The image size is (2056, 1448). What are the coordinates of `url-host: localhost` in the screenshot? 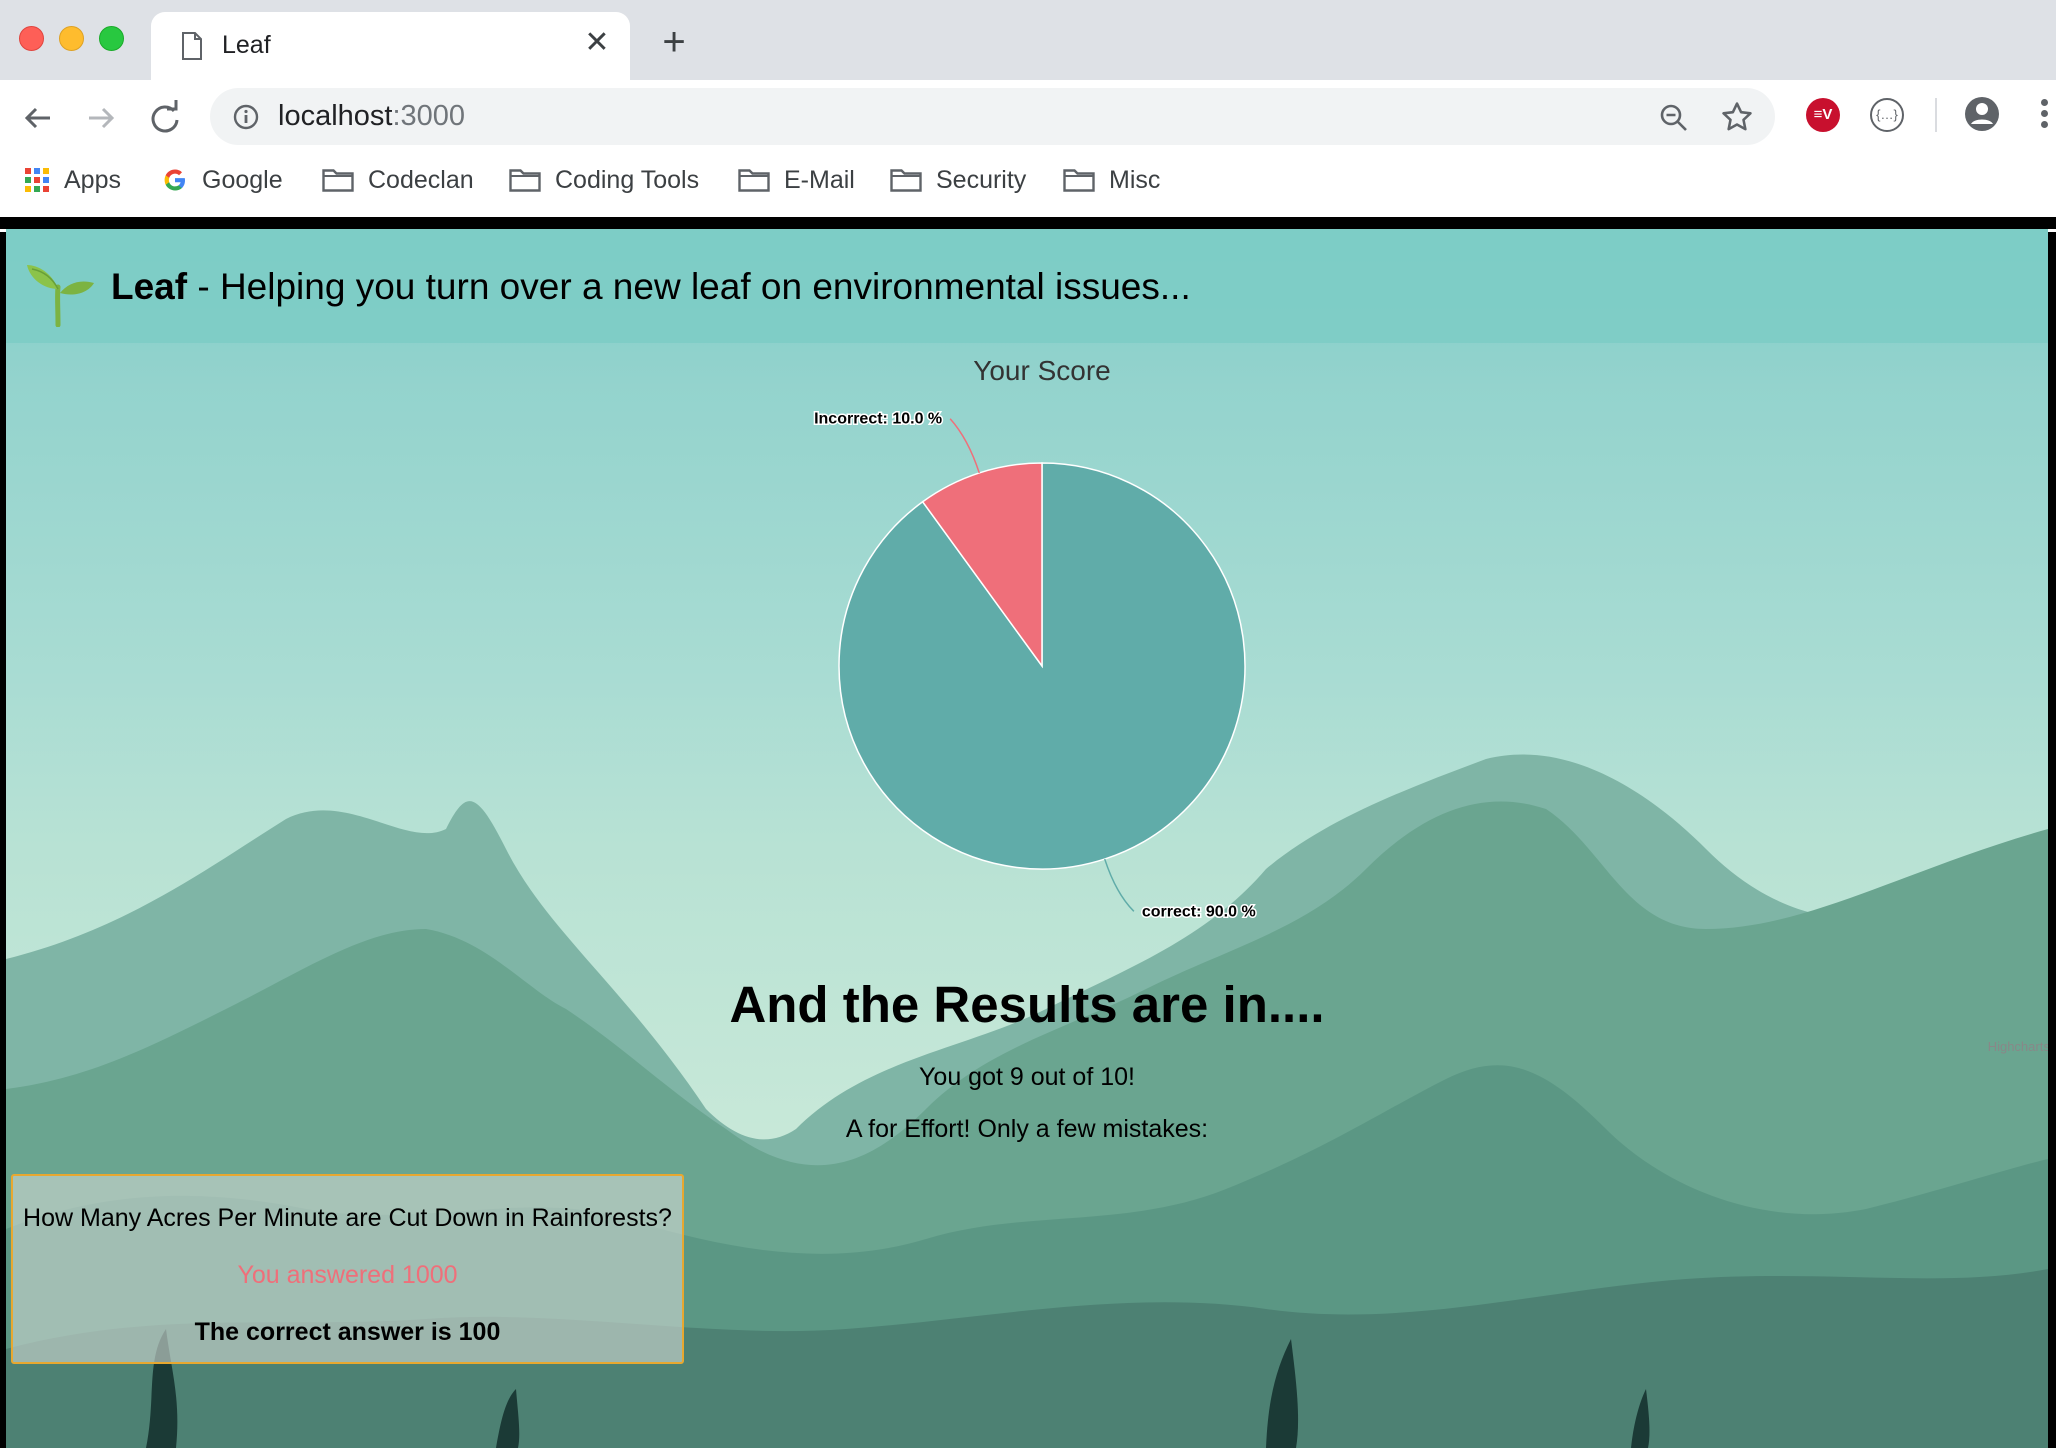 It's located at (335, 116).